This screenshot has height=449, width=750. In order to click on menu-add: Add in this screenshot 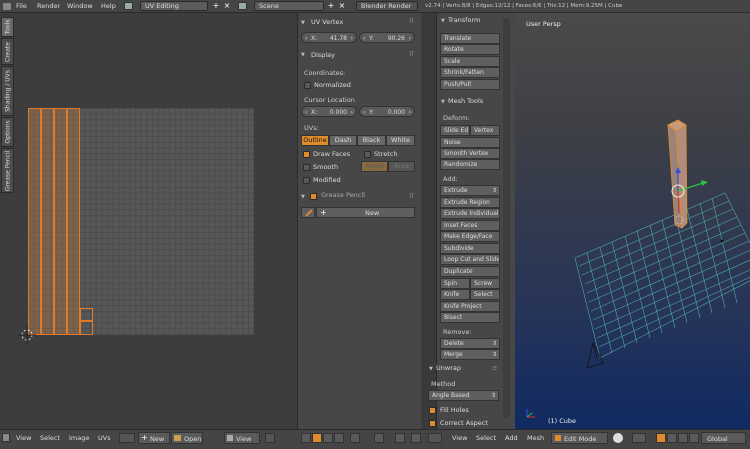, I will do `click(511, 438)`.